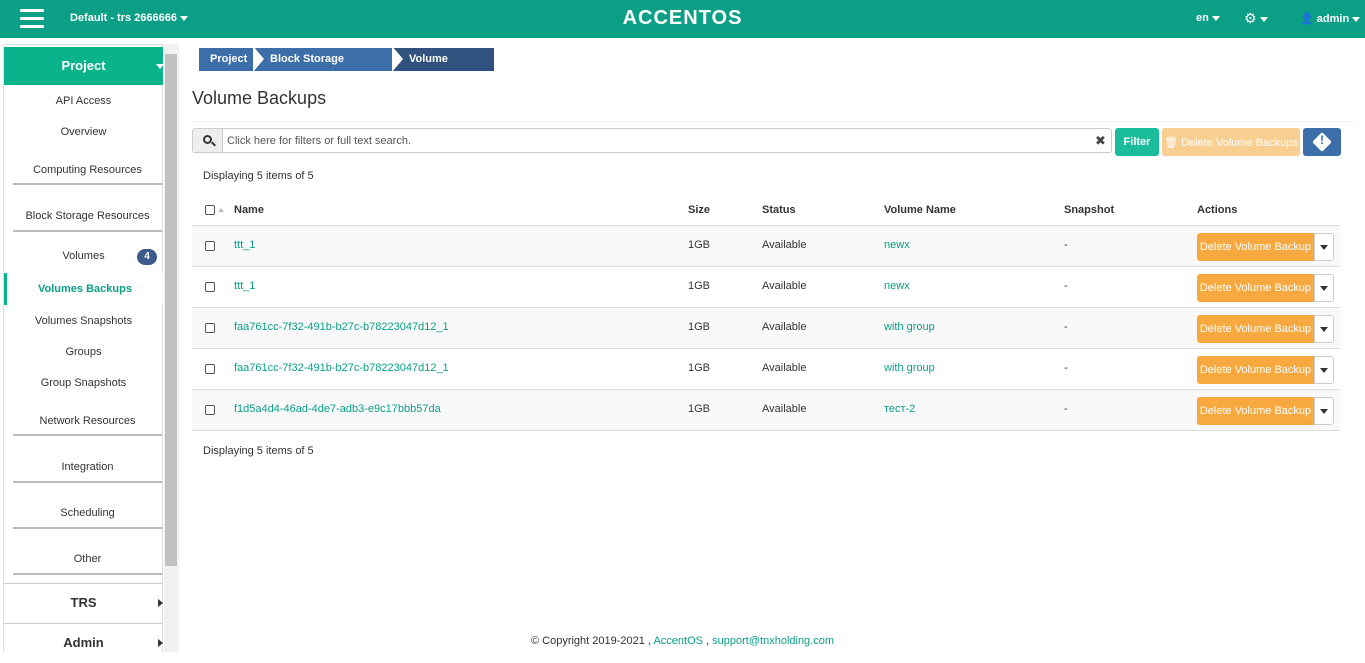 The image size is (1365, 663). What do you see at coordinates (32, 19) in the screenshot?
I see `hamburger-menu-icon` at bounding box center [32, 19].